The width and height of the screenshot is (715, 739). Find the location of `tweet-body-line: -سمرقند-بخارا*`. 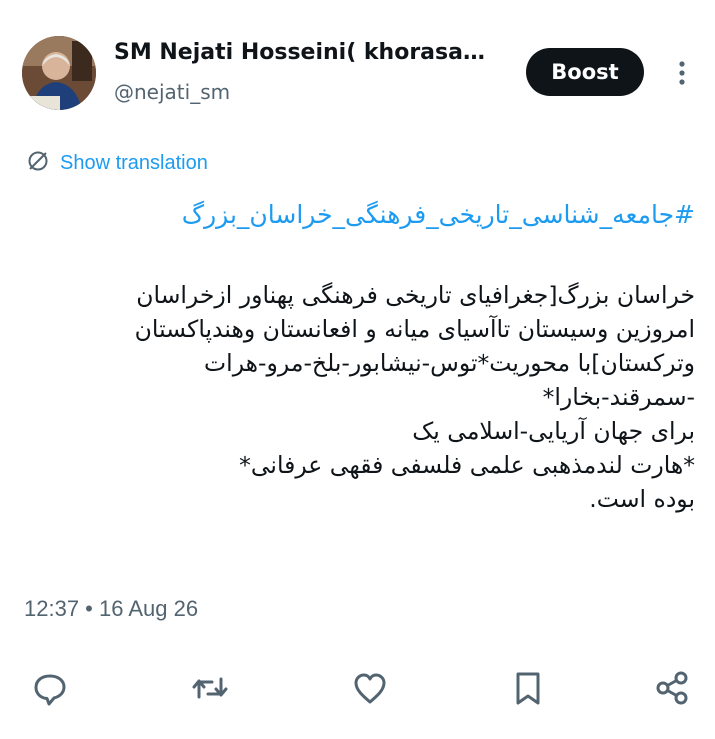

tweet-body-line: -سمرقند-بخارا* is located at coordinates (618, 397).